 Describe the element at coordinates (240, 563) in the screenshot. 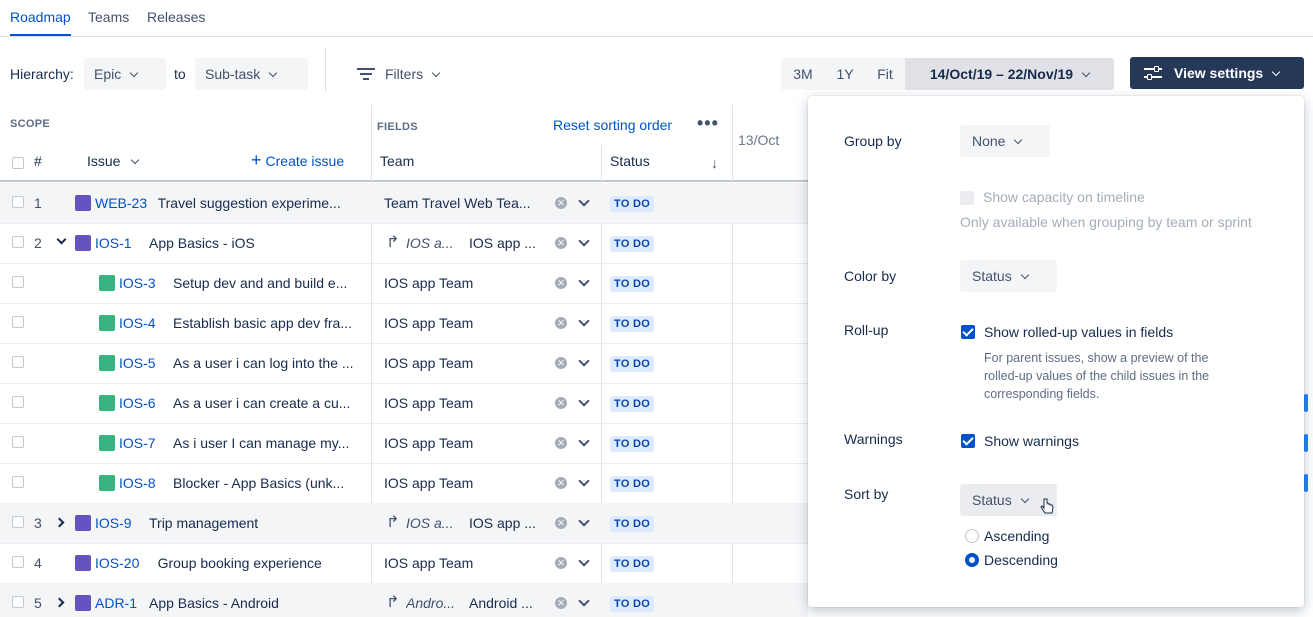

I see `issue-summary: Group booking experience` at that location.